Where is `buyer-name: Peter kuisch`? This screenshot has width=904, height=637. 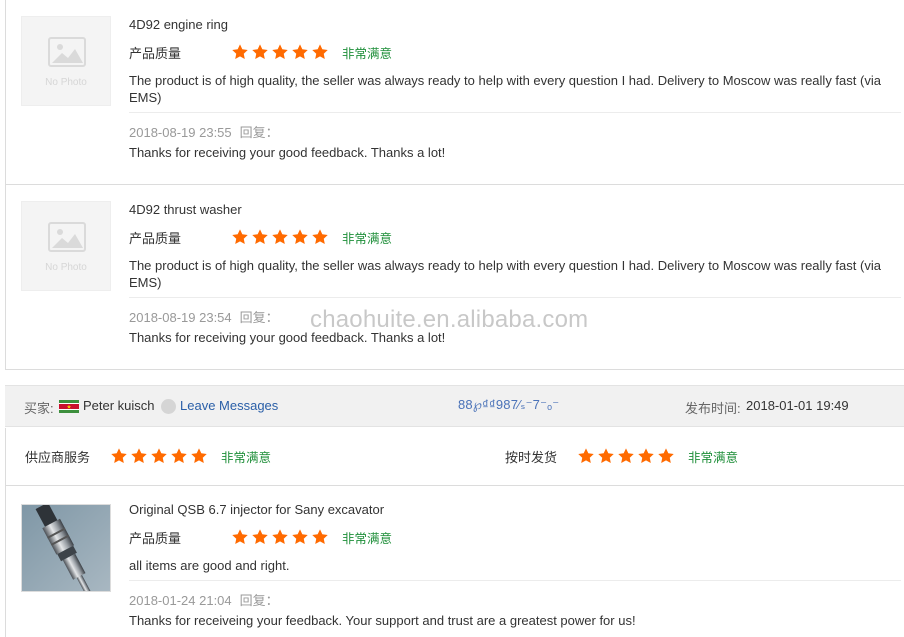 buyer-name: Peter kuisch is located at coordinates (119, 405).